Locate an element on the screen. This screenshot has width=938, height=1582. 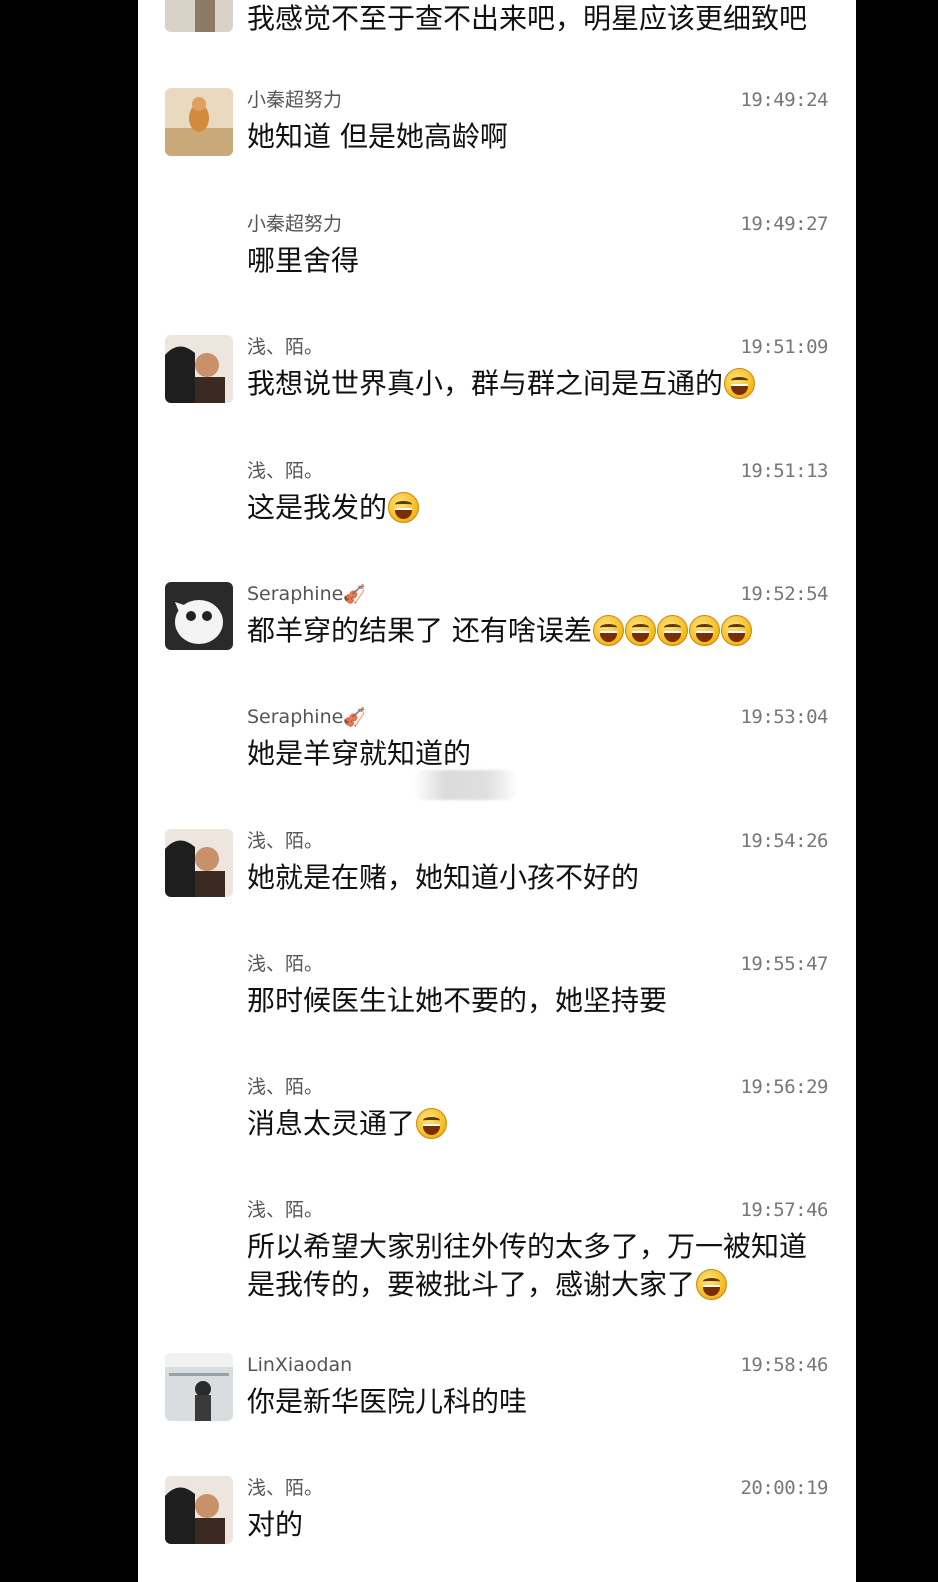
timestamp: 19:51:09 is located at coordinates (784, 347).